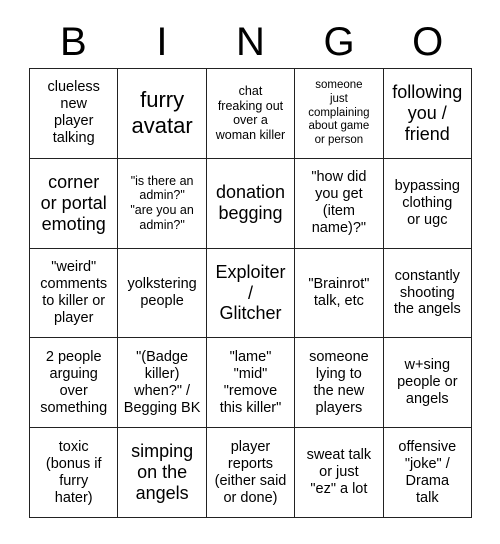  Describe the element at coordinates (339, 42) in the screenshot. I see `bingo-header-letter-g: G` at that location.